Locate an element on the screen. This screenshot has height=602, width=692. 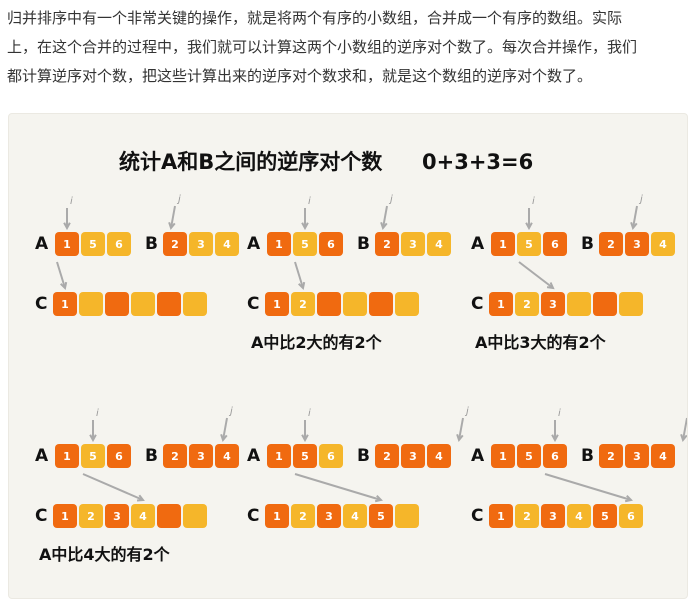
paragraph-line: 都计算逆序对个数，把这些计算出来的逆序对个数求和，就是这个数组的逆序对个数了。 is located at coordinates (300, 76).